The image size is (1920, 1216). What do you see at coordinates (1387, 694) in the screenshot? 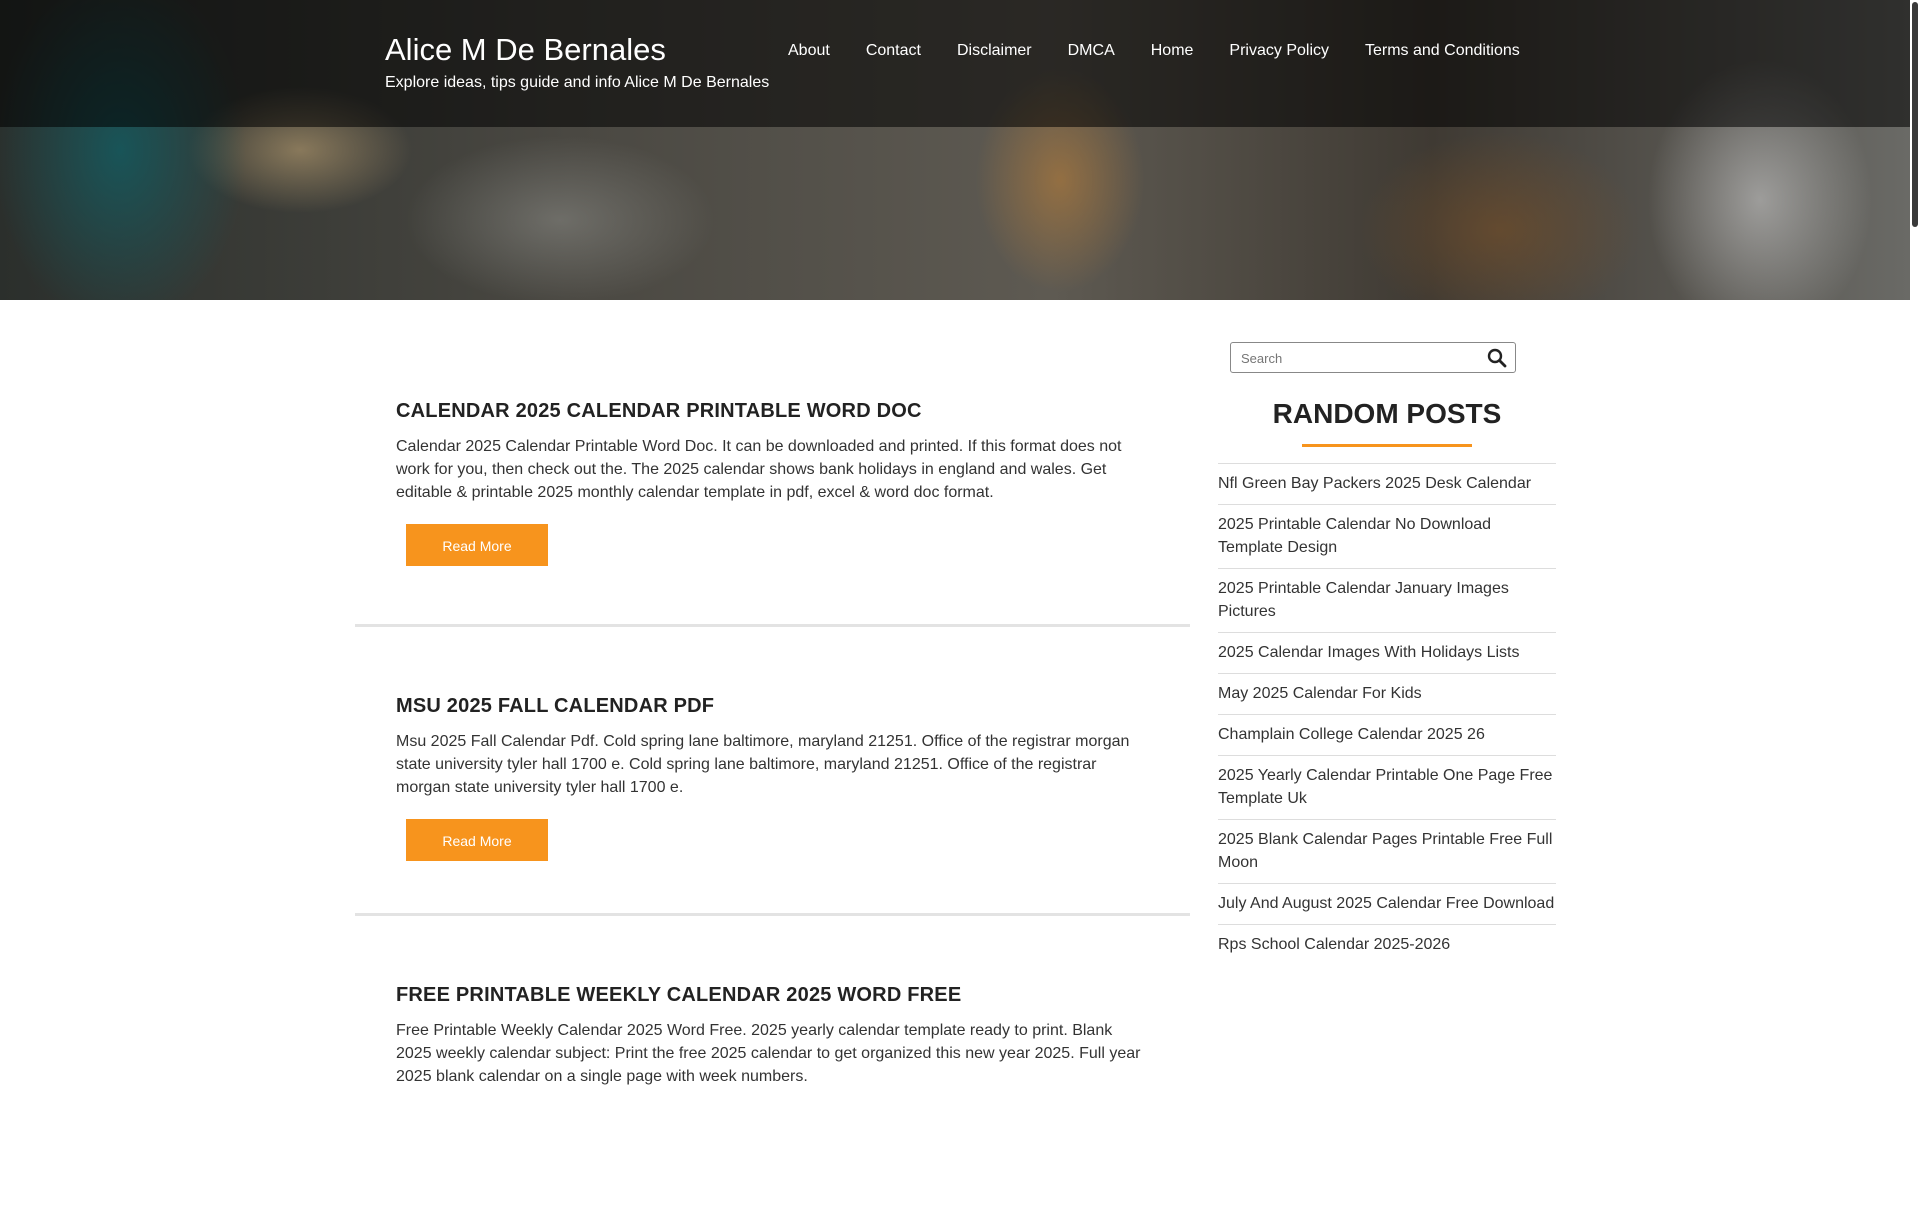
I see `random-post-link: May 2025 Calendar For Kids` at bounding box center [1387, 694].